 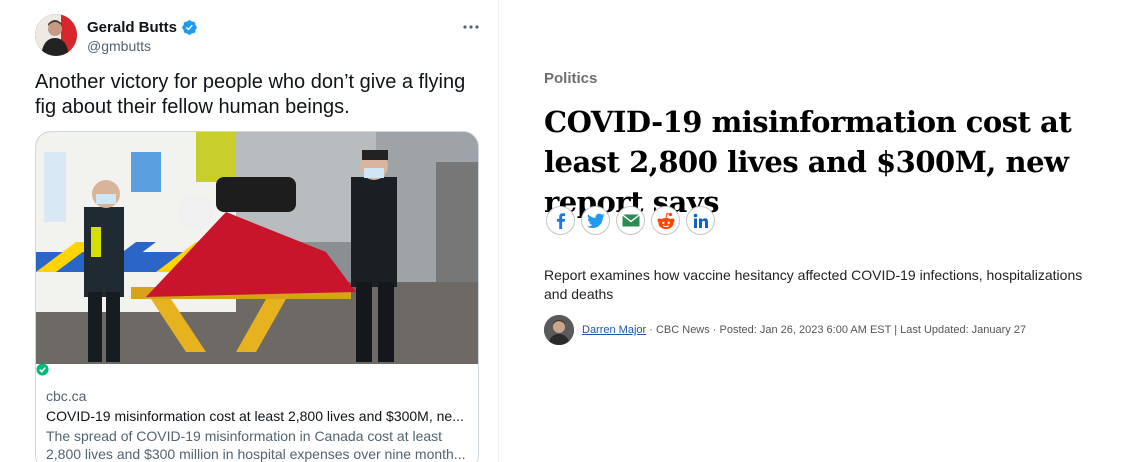 I want to click on reddit-icon, so click(x=665, y=220).